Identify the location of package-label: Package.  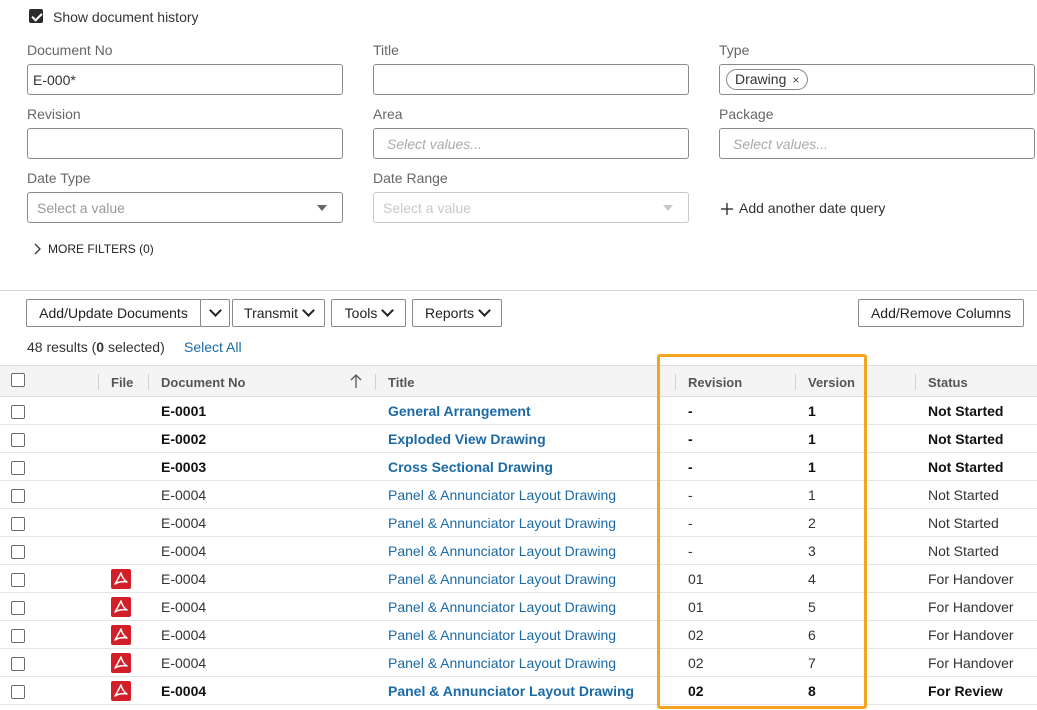
(746, 114).